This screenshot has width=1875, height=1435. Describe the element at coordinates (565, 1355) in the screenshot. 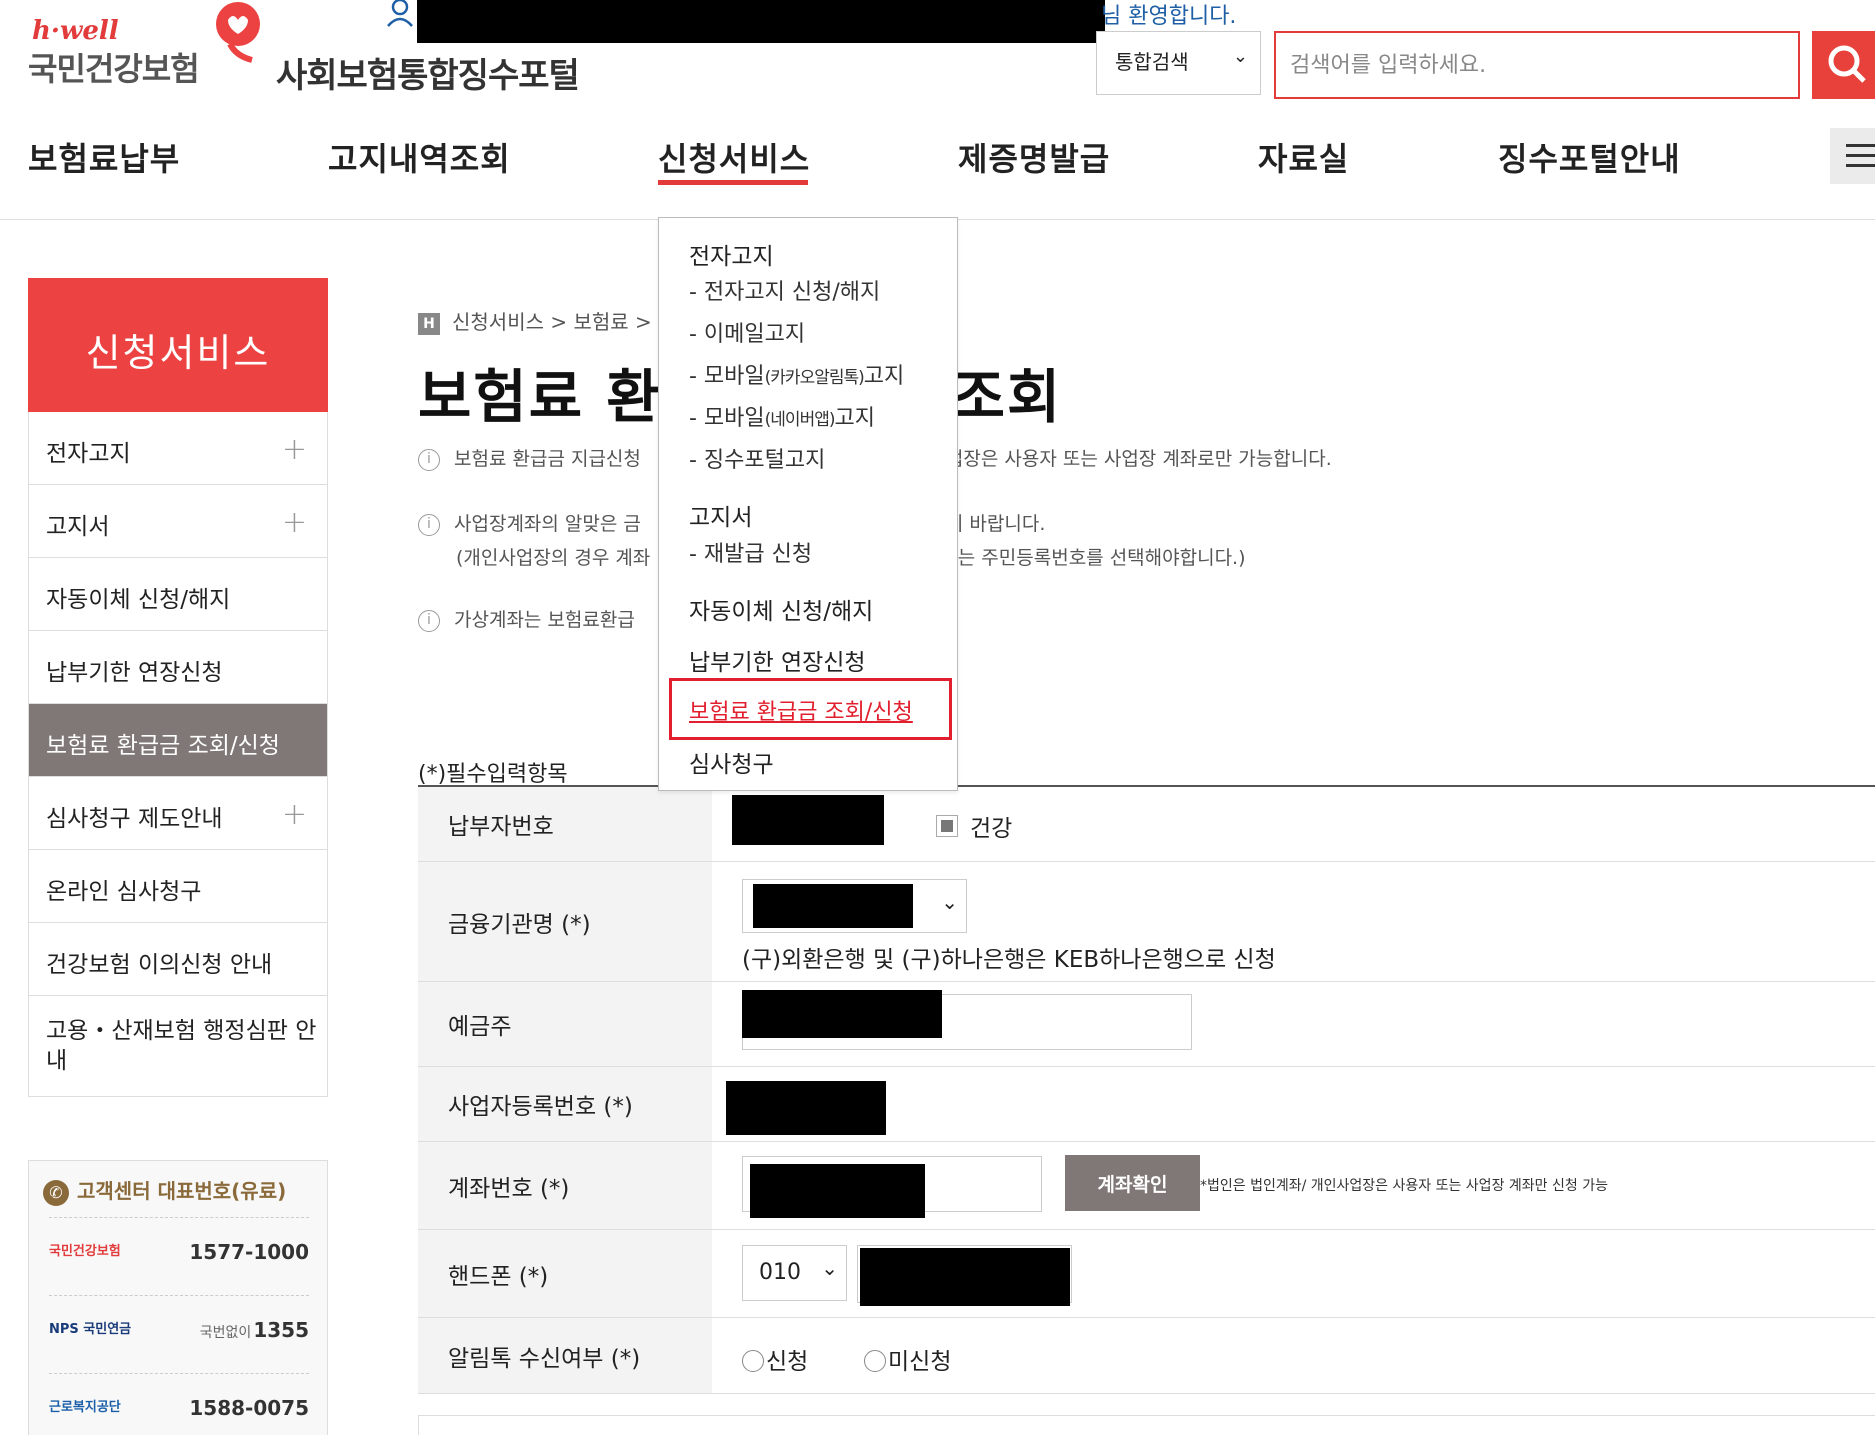

I see `label-alimtalk: 알림톡 수신여부 (*)` at that location.